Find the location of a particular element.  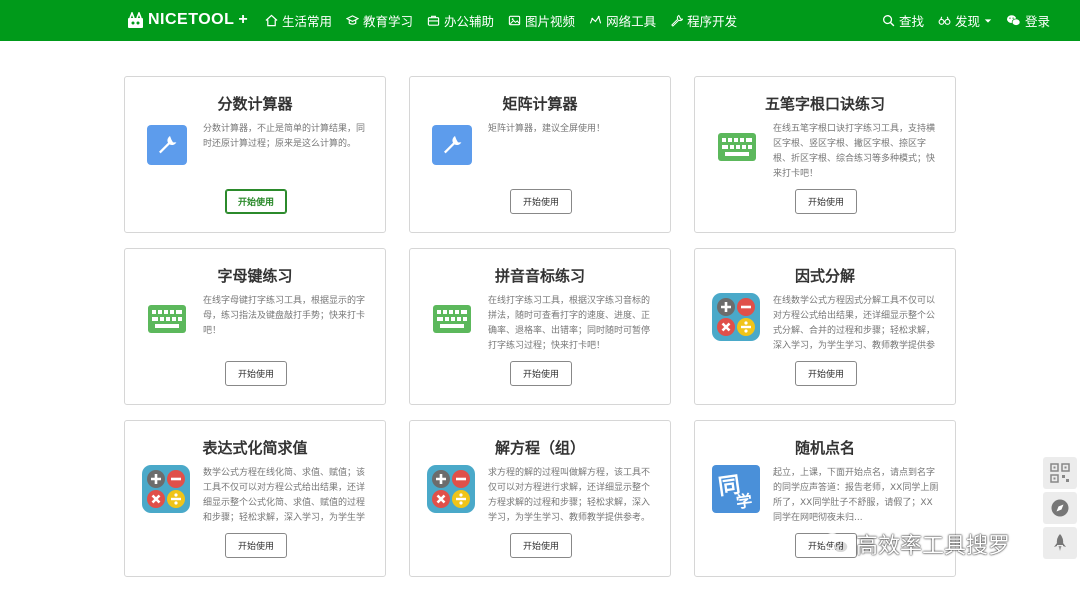

briefcase-icon is located at coordinates (433, 20).